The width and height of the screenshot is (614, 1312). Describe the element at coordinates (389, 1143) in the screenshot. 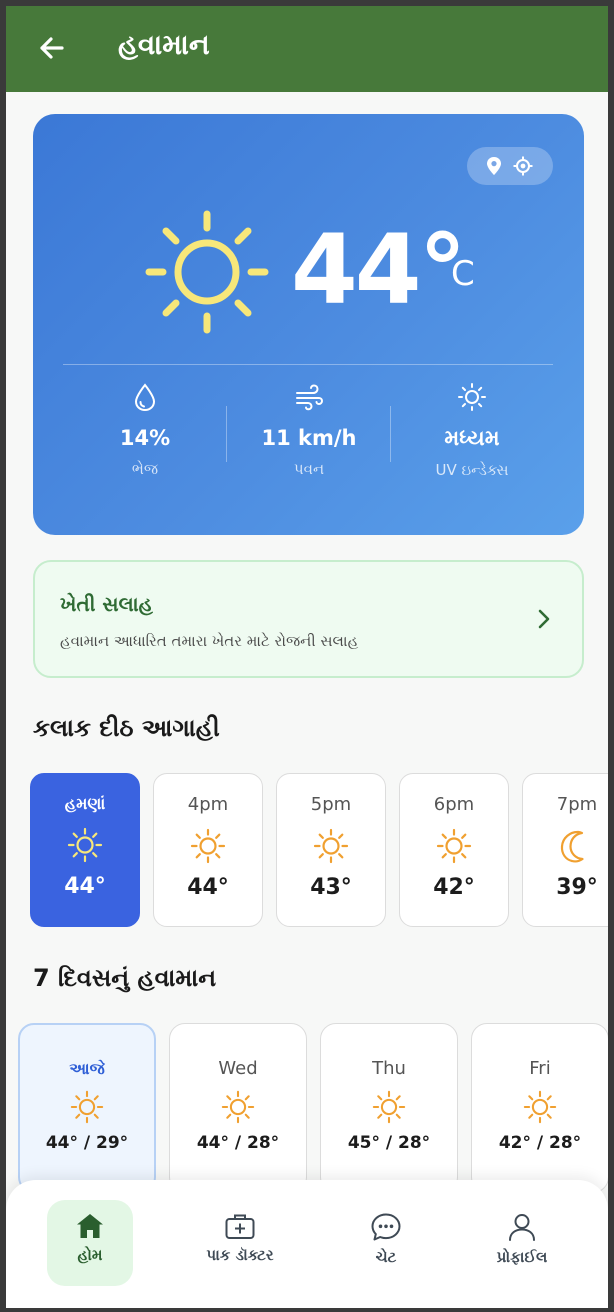

I see `day-temperature-range: 45° / 28°` at that location.